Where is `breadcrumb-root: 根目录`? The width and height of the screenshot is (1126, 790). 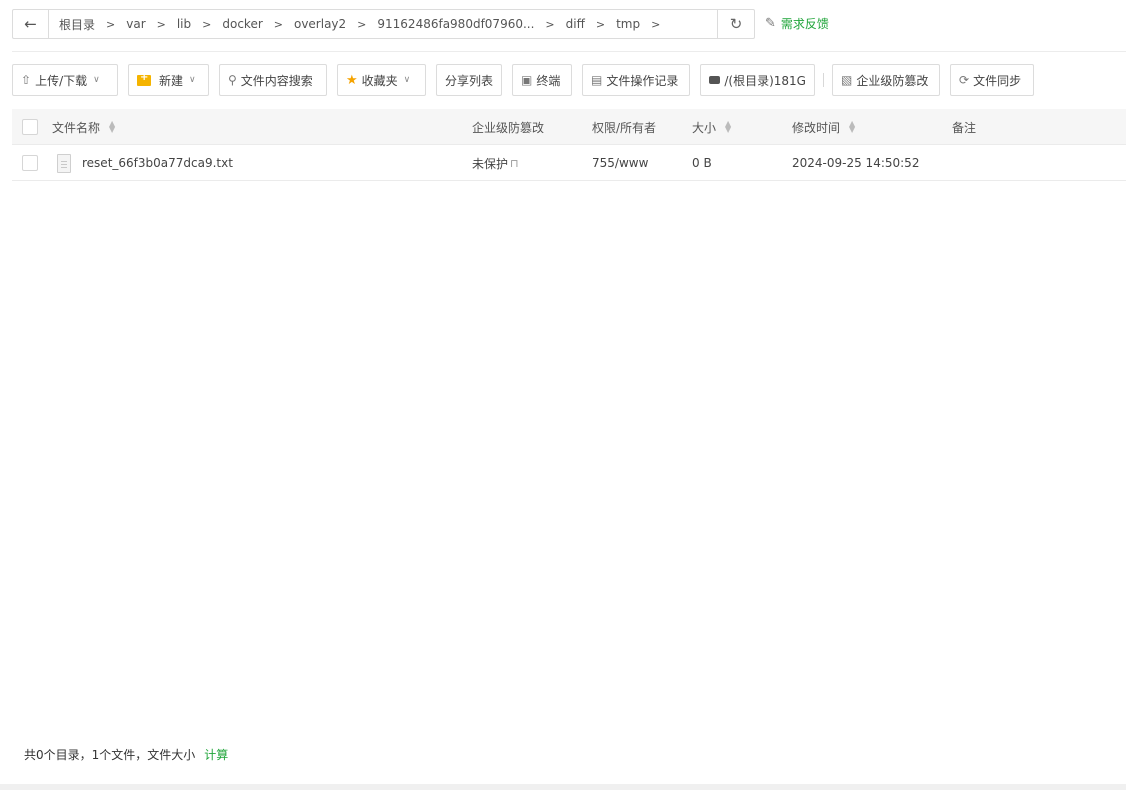
breadcrumb-root: 根目录 is located at coordinates (77, 24).